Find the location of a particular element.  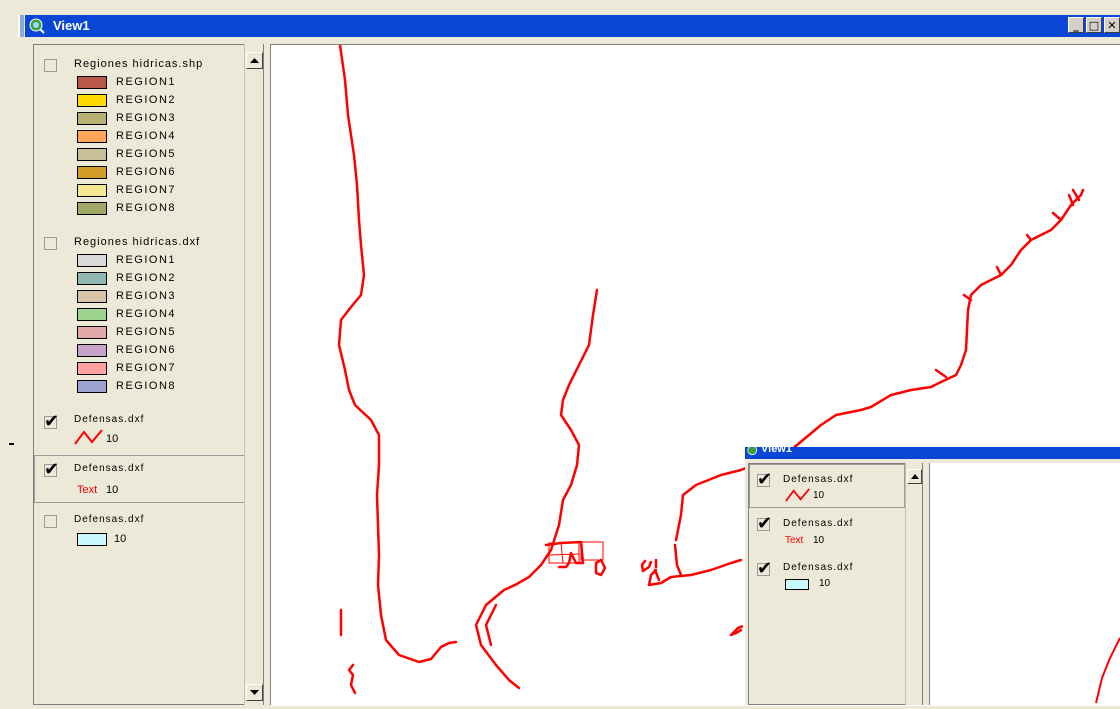

secondary-window-title: View1 is located at coordinates (776, 451).